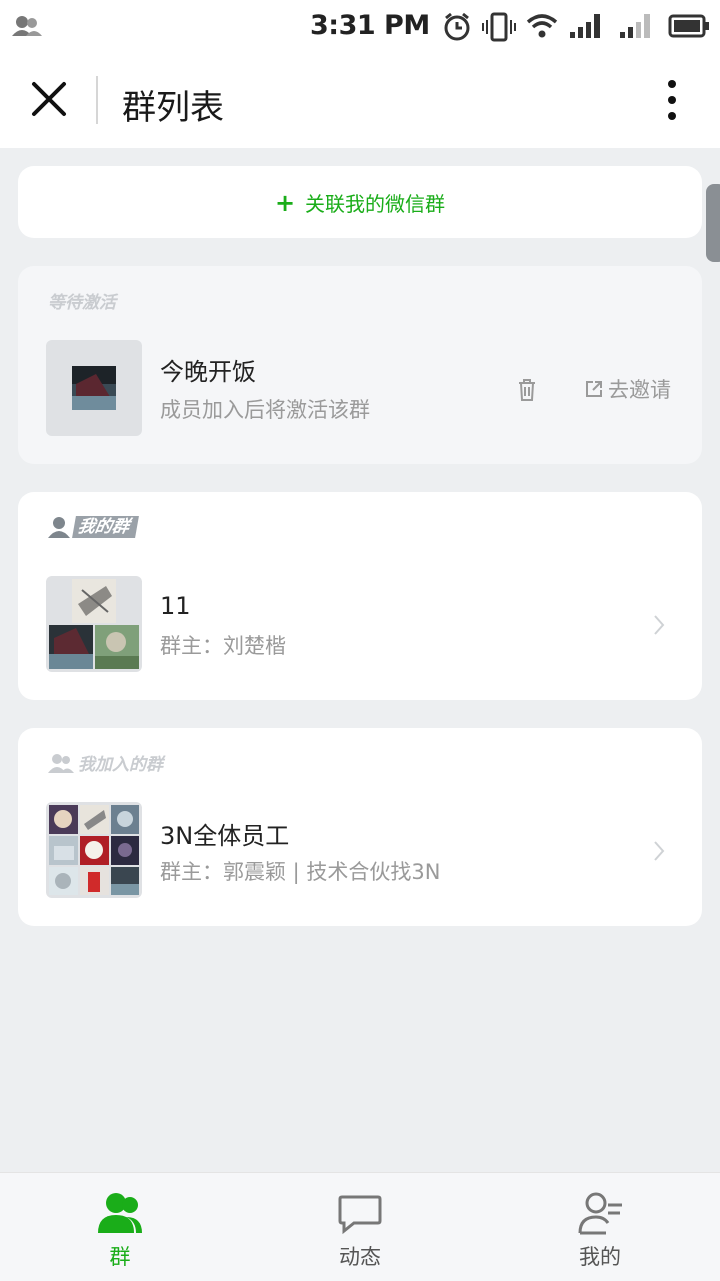  Describe the element at coordinates (585, 26) in the screenshot. I see `signal-1-icon` at that location.